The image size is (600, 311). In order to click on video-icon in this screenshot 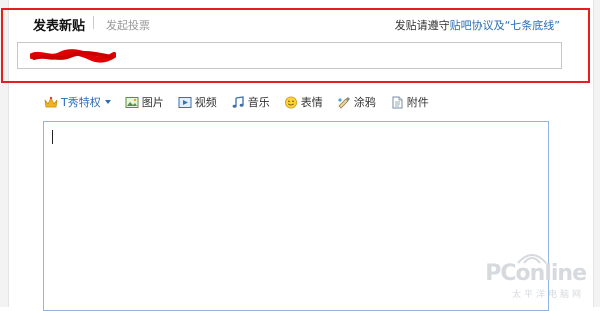, I will do `click(185, 102)`.